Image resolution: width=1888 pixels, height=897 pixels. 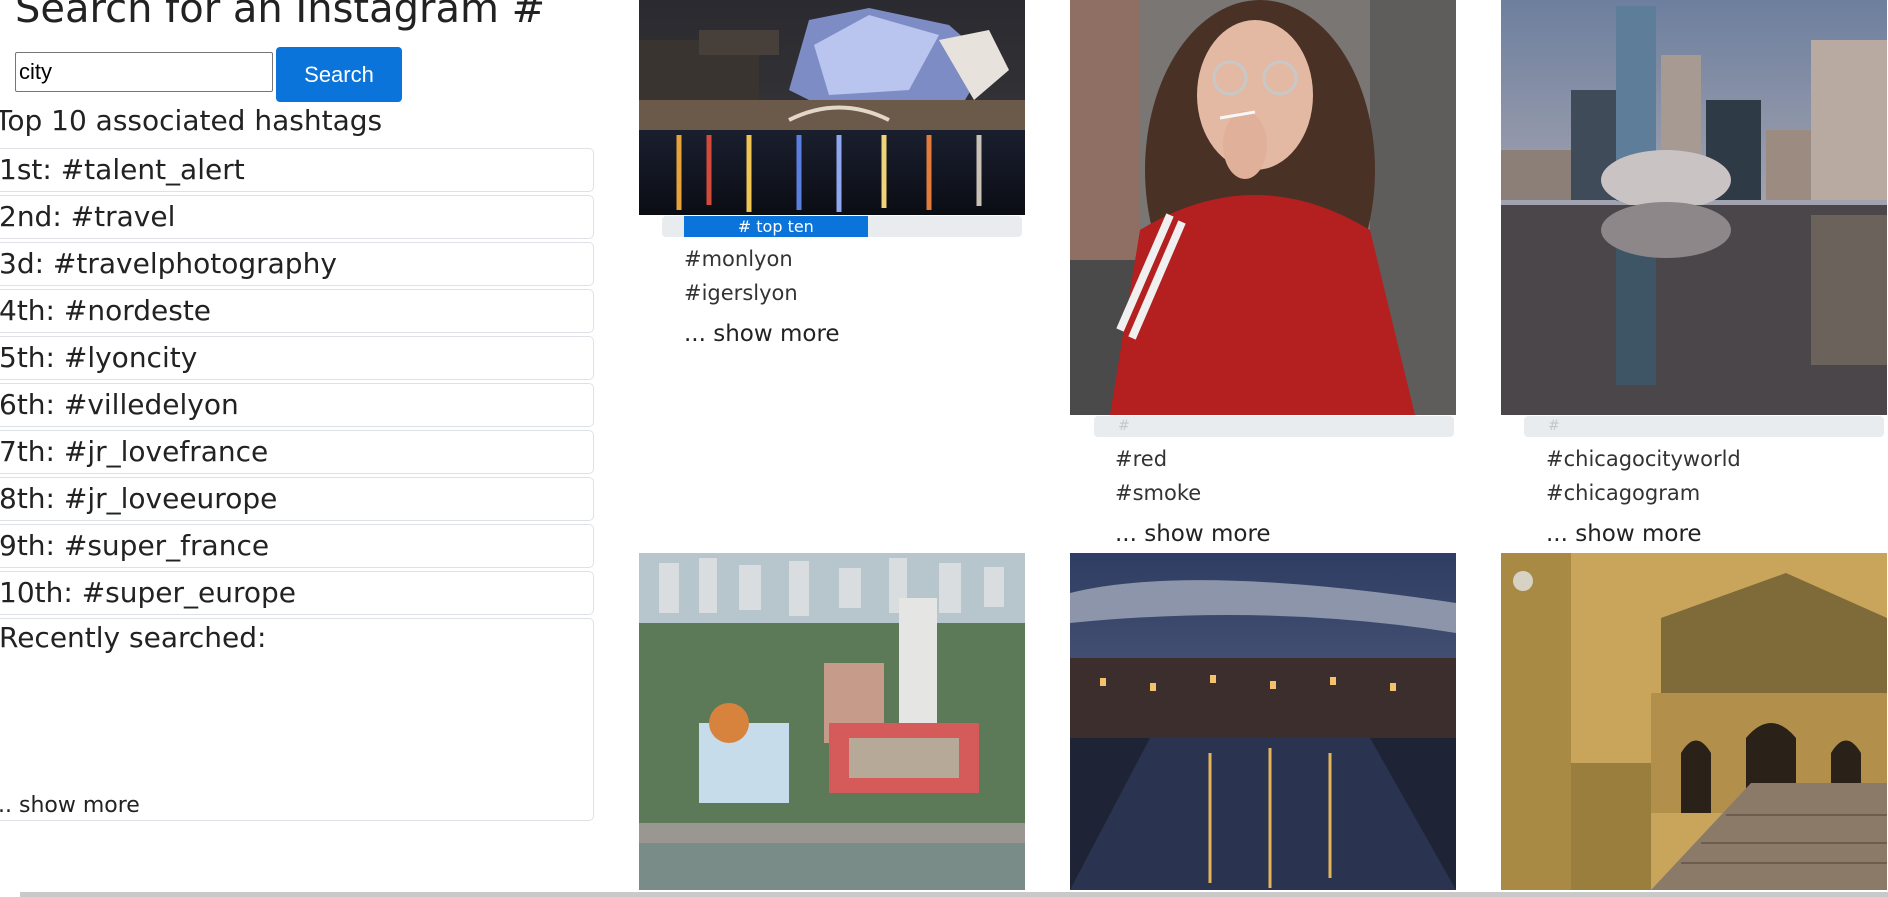 What do you see at coordinates (297, 170) in the screenshot?
I see `hashtag-item: 1st: #talent_alert` at bounding box center [297, 170].